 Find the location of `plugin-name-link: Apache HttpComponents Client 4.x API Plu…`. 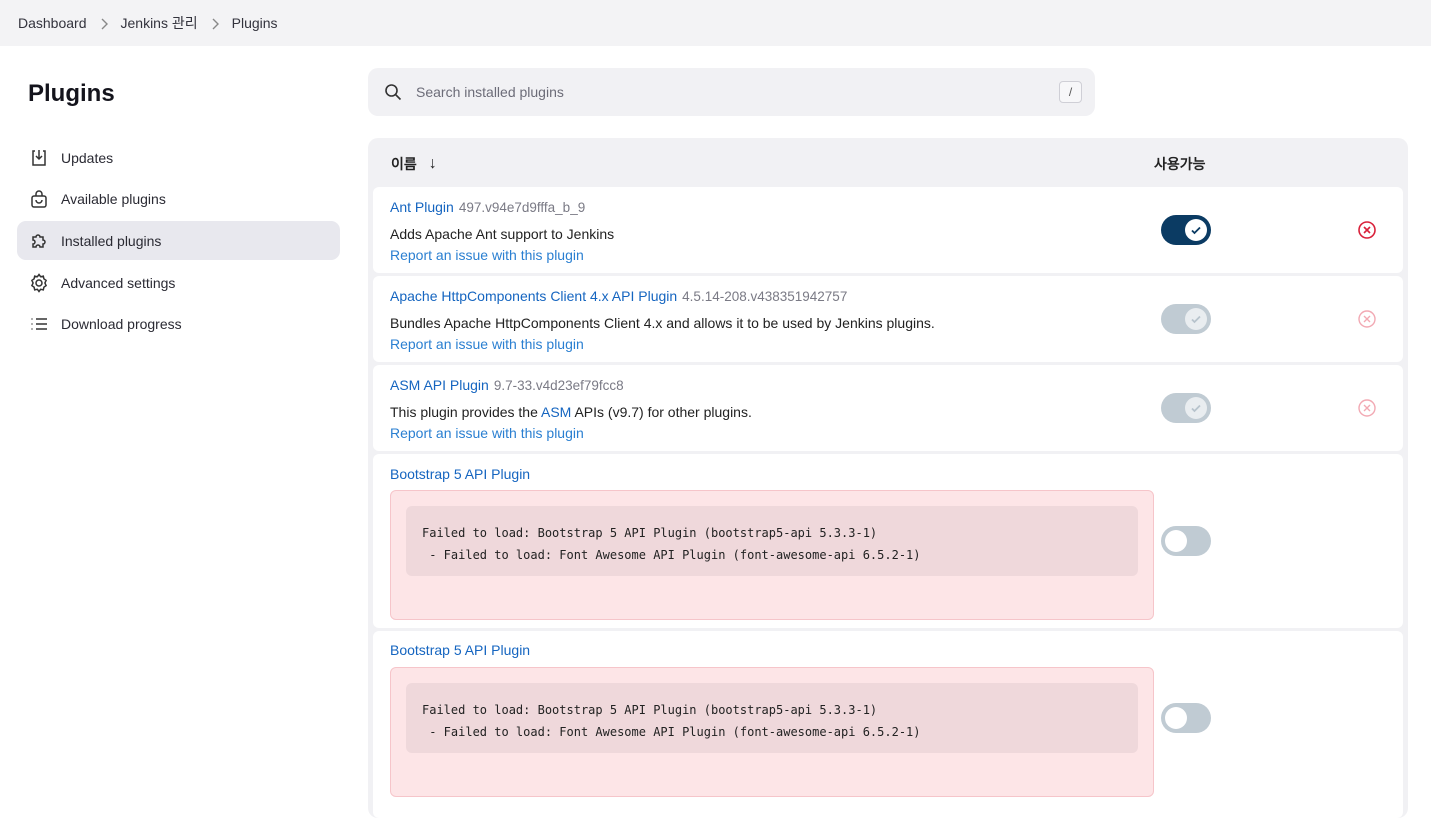

plugin-name-link: Apache HttpComponents Client 4.x API Plu… is located at coordinates (533, 296).